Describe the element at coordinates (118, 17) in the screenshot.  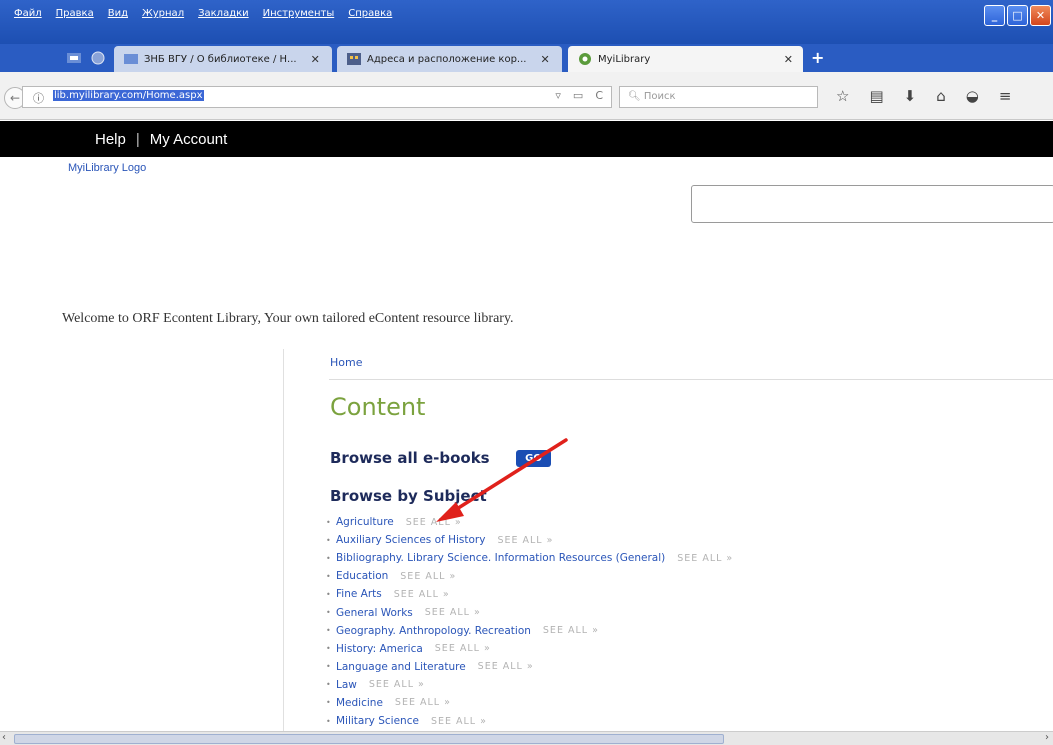
I see `menu-view: Вид` at that location.